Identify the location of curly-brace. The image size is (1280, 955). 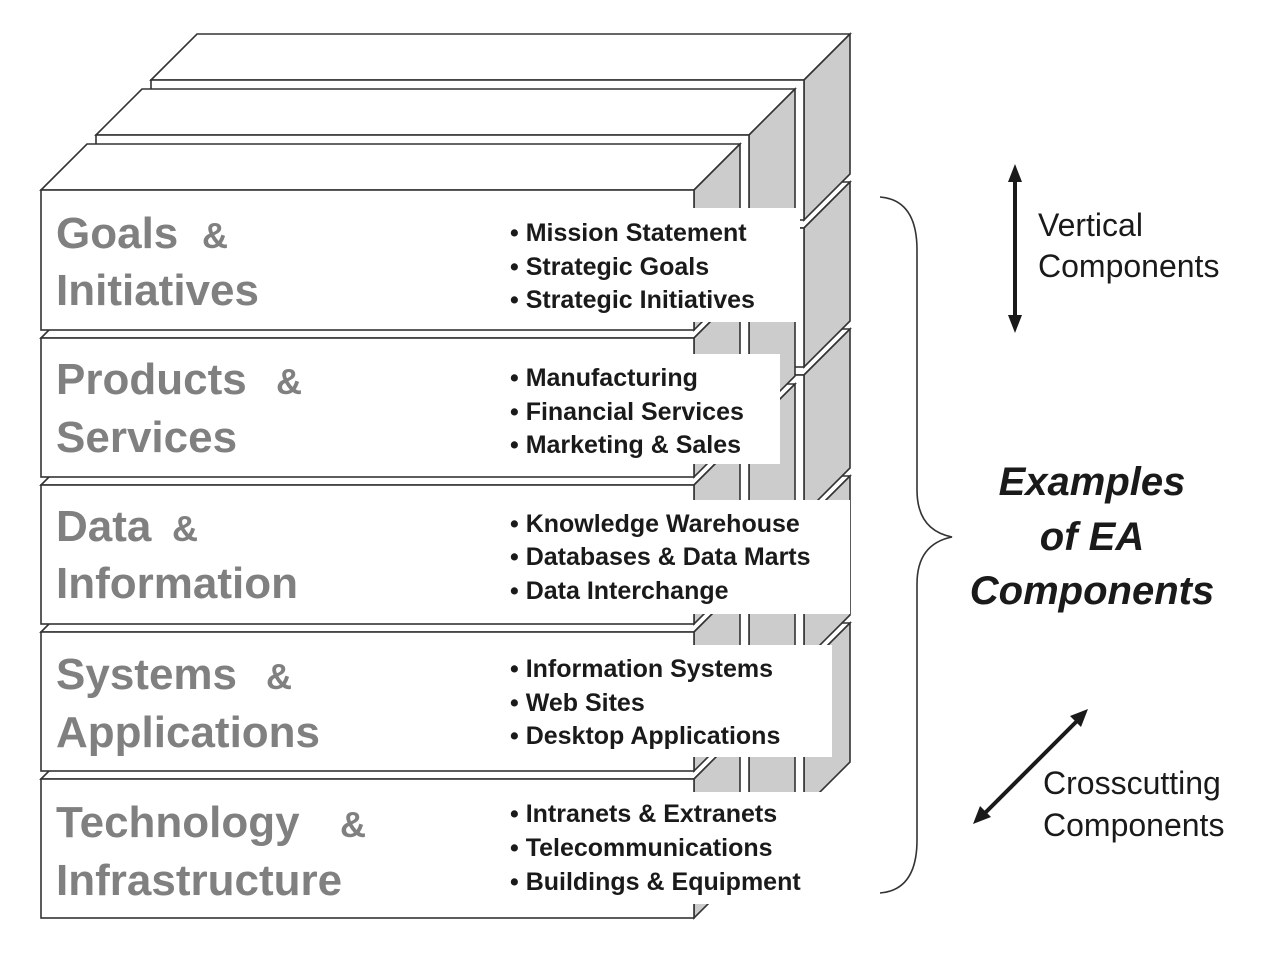
(916, 545).